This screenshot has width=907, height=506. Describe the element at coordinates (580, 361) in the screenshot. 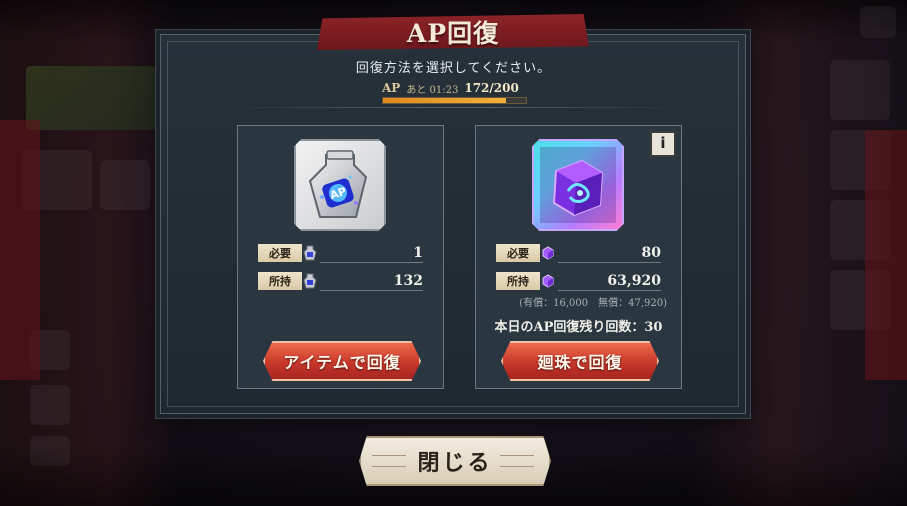

I see `recover-with-stone-button: 廻珠で回復` at that location.